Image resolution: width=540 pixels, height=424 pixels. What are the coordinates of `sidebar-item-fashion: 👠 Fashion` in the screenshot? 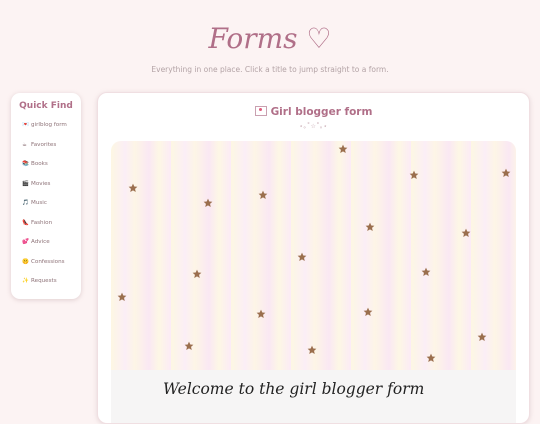 It's located at (46, 224).